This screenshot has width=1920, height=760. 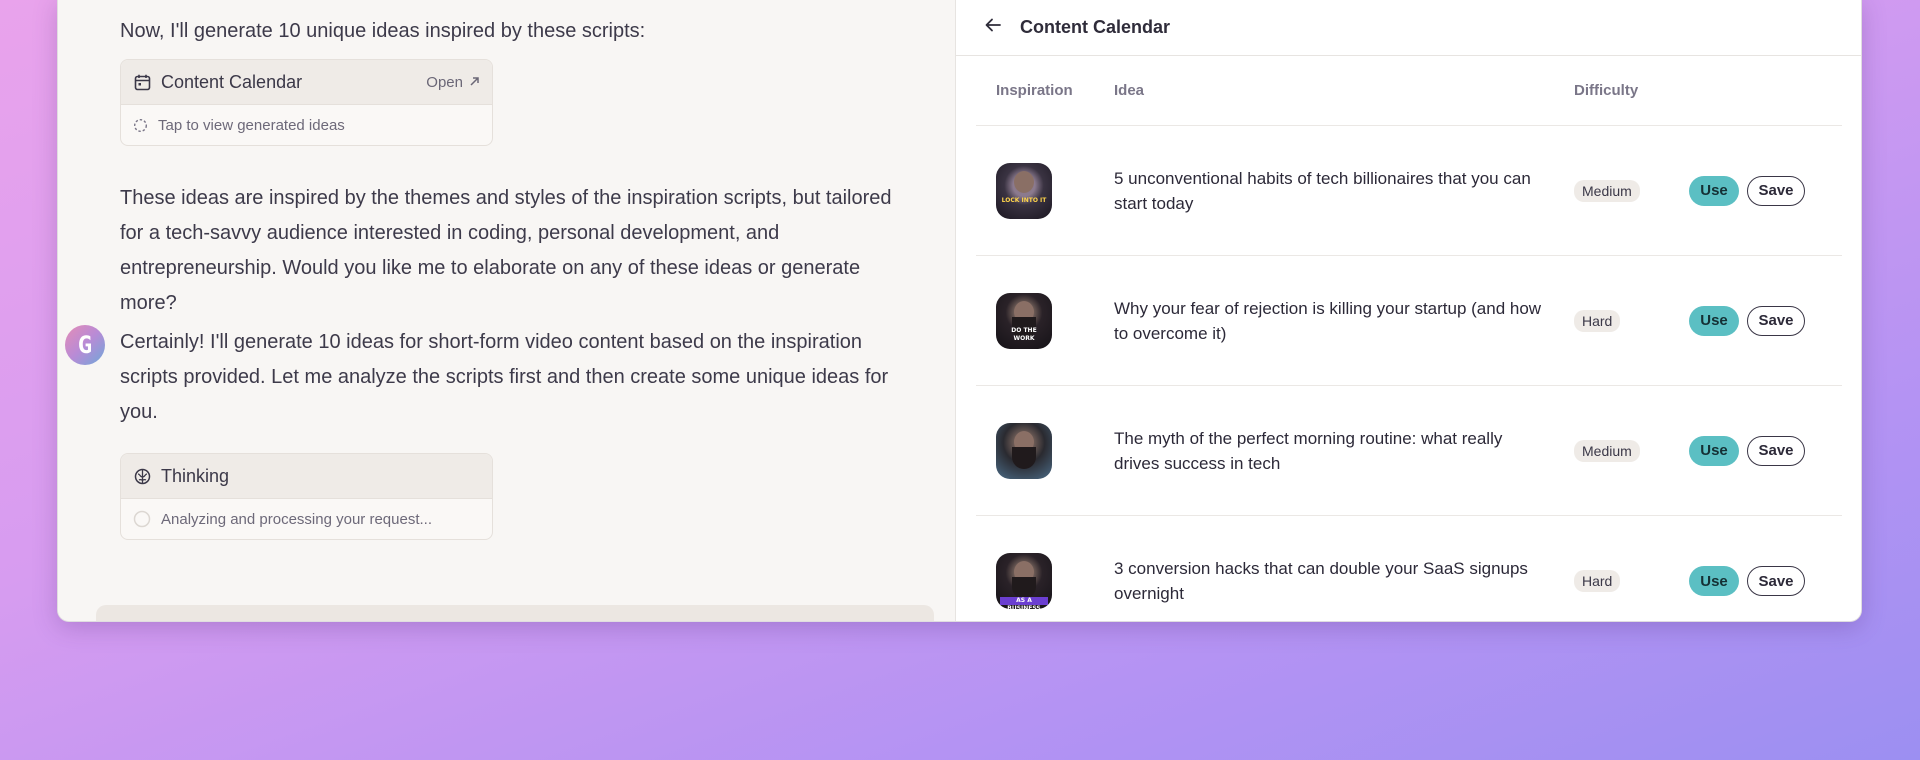 I want to click on back-button, so click(x=993, y=27).